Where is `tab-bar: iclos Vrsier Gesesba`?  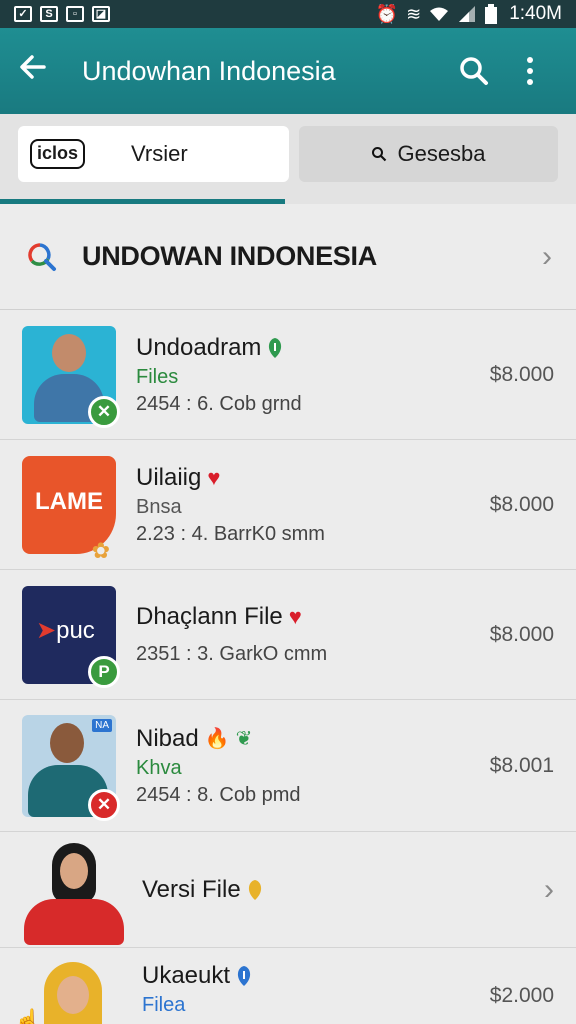
tab-bar: iclos Vrsier Gesesba is located at coordinates (288, 159).